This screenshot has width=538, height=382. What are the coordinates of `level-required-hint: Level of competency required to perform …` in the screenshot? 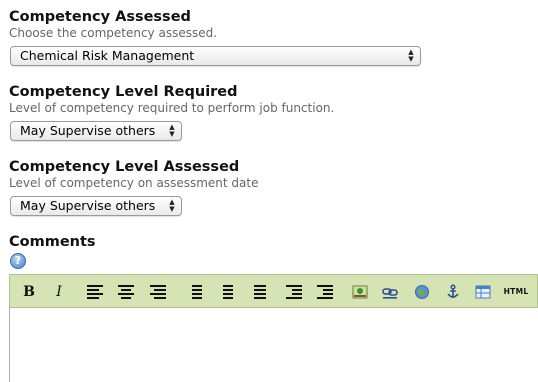 It's located at (172, 108).